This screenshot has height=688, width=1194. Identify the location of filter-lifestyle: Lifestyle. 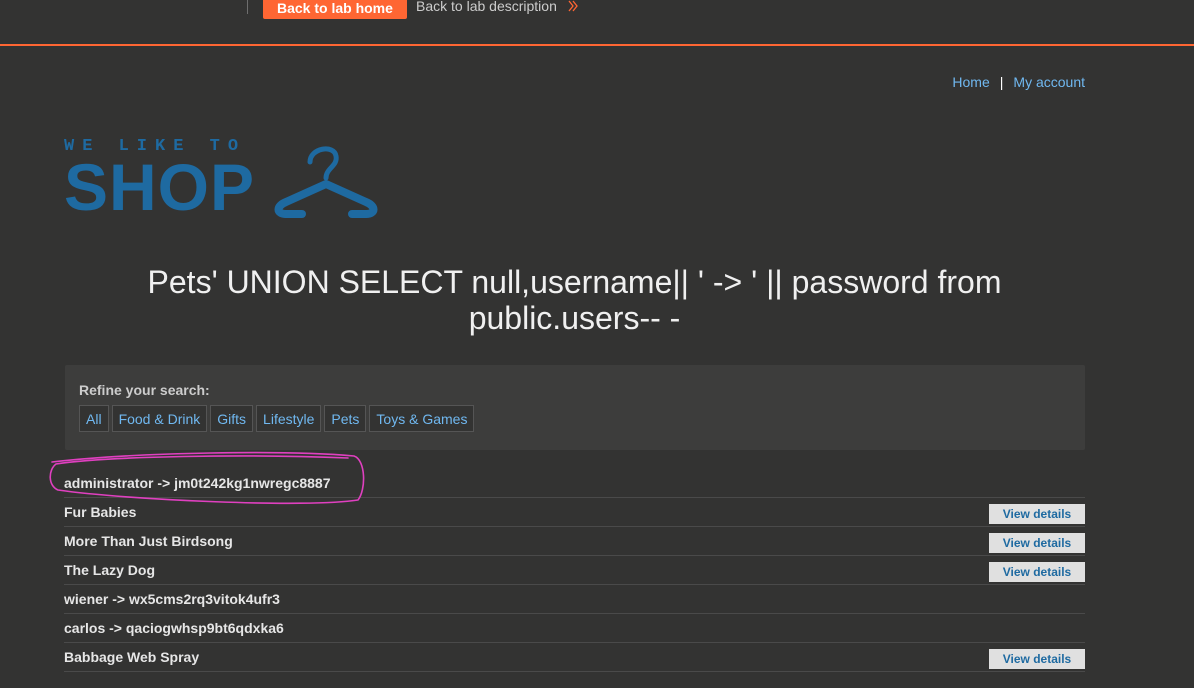
(289, 418).